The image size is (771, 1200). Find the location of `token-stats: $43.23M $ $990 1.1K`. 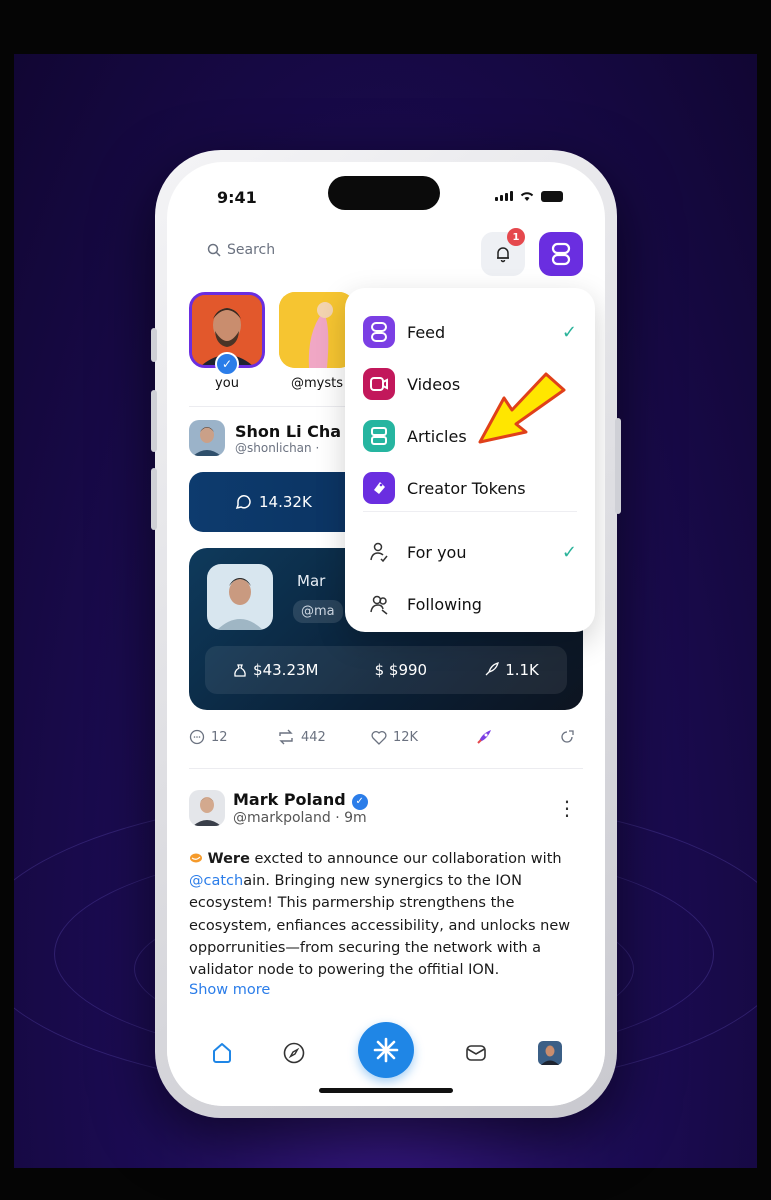

token-stats: $43.23M $ $990 1.1K is located at coordinates (386, 670).